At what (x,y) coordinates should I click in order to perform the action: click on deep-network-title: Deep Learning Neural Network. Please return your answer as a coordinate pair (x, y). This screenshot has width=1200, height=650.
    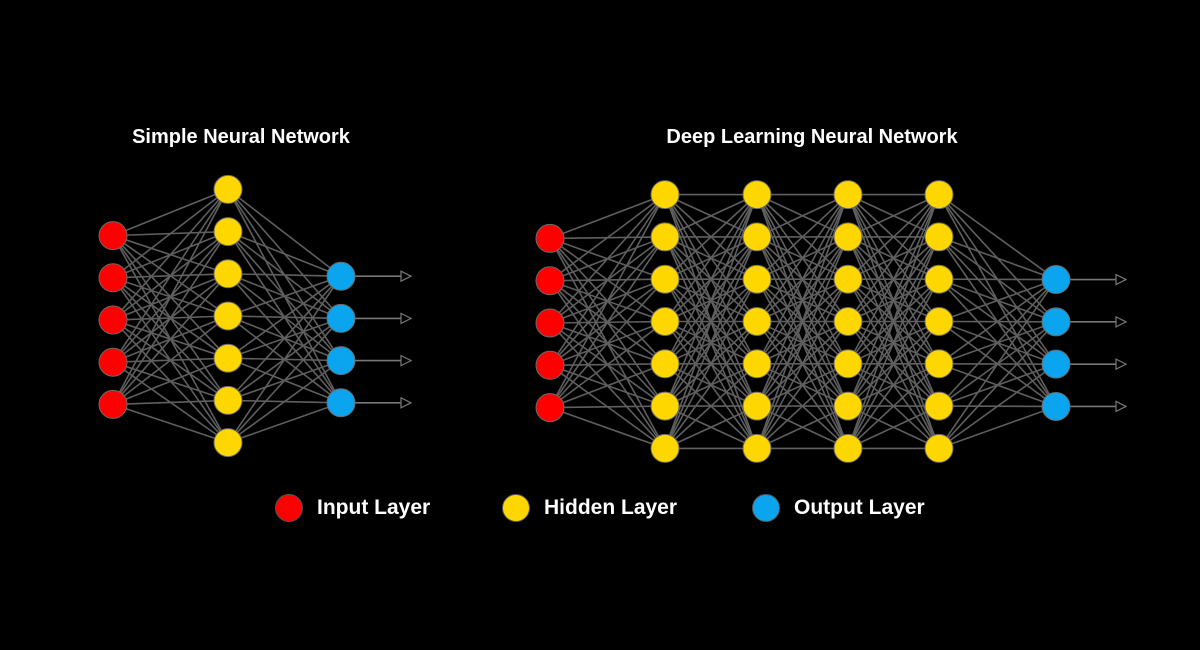
    Looking at the image, I should click on (812, 137).